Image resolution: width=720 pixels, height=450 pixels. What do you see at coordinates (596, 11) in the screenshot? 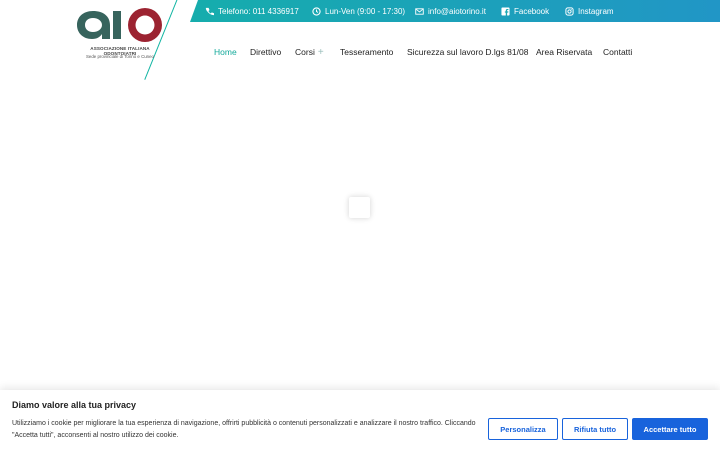
I see `instagram-label: Instagram` at bounding box center [596, 11].